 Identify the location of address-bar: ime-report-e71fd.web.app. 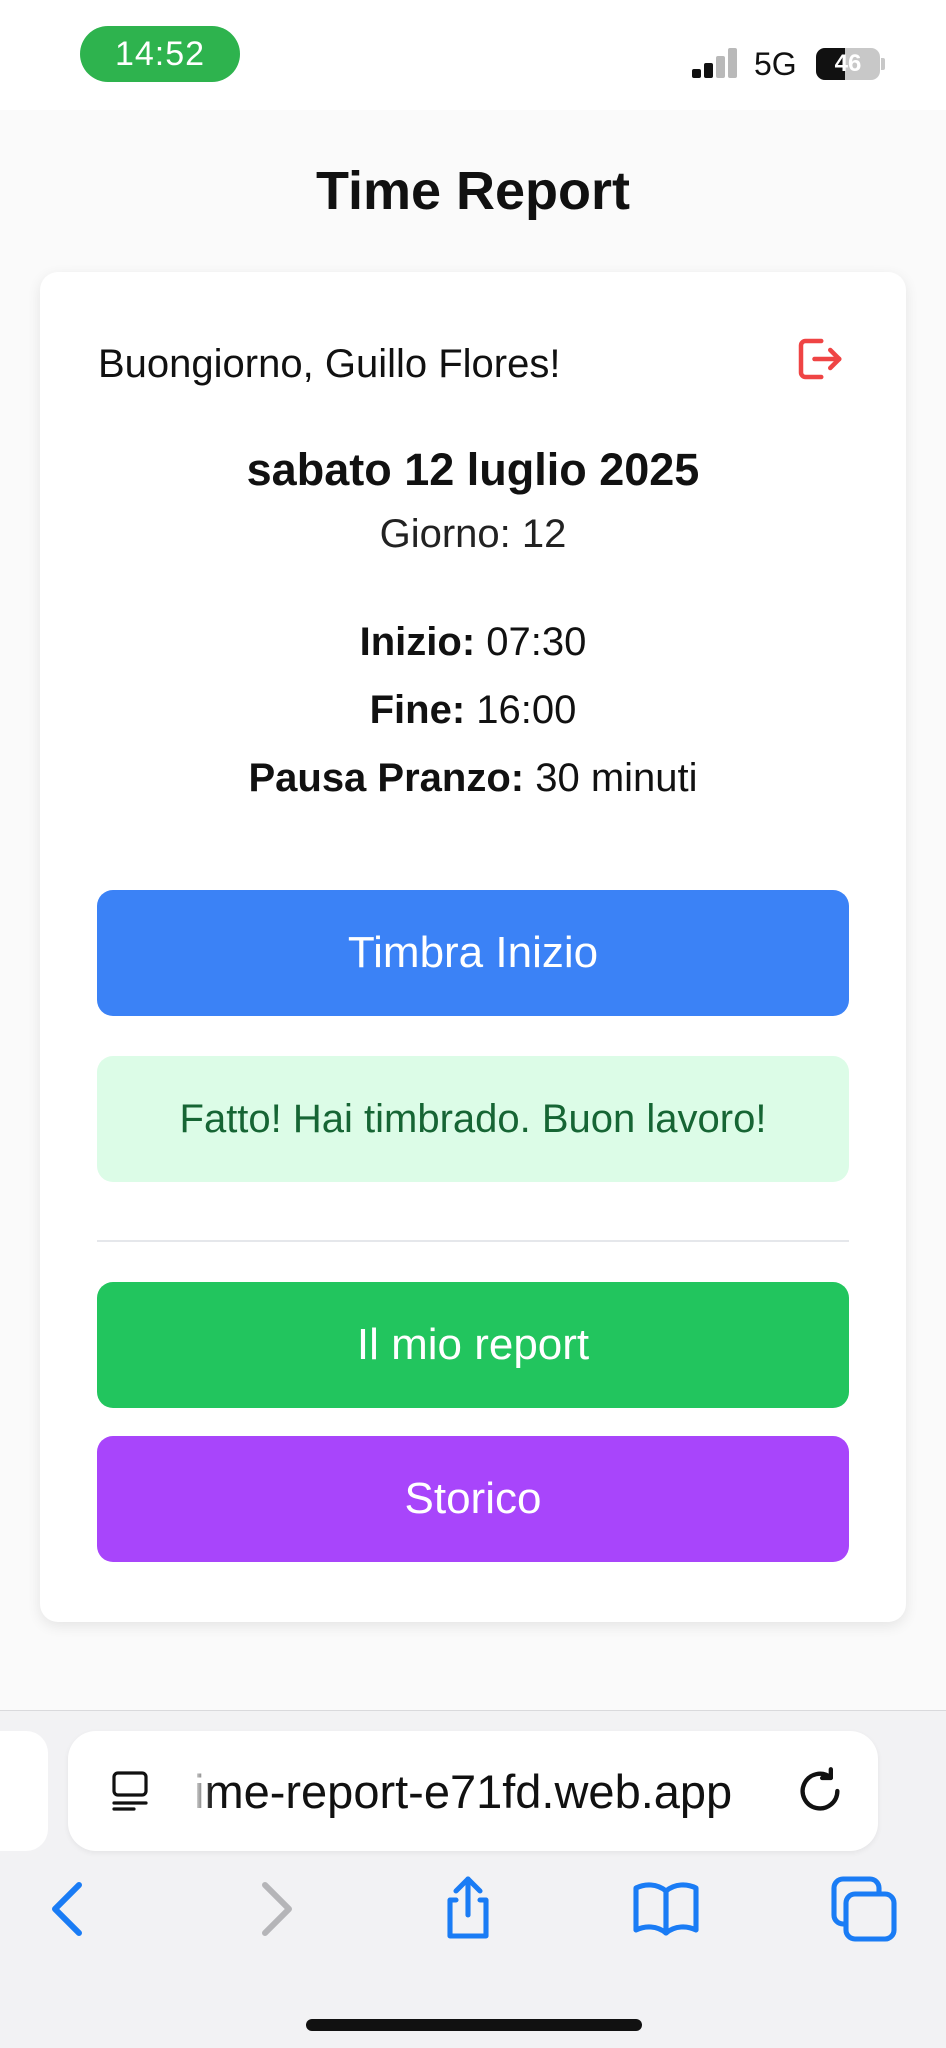
(473, 1791).